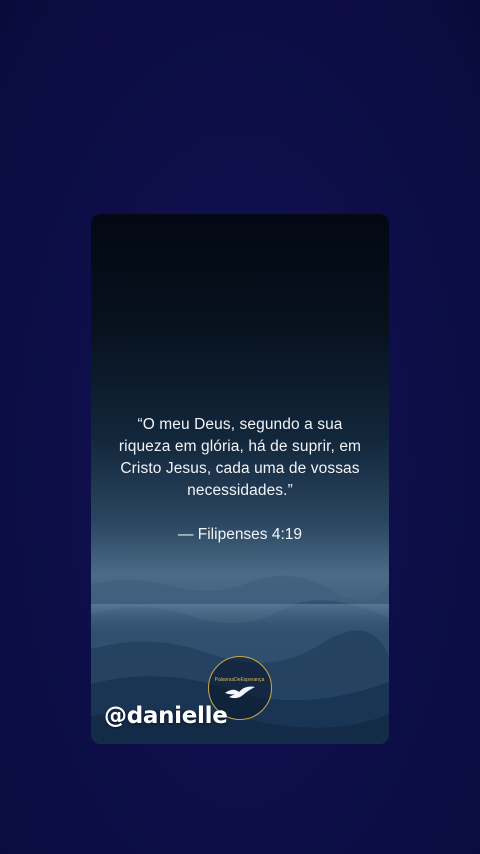 This screenshot has width=480, height=854. What do you see at coordinates (166, 716) in the screenshot?
I see `username-overlay: @danielle` at bounding box center [166, 716].